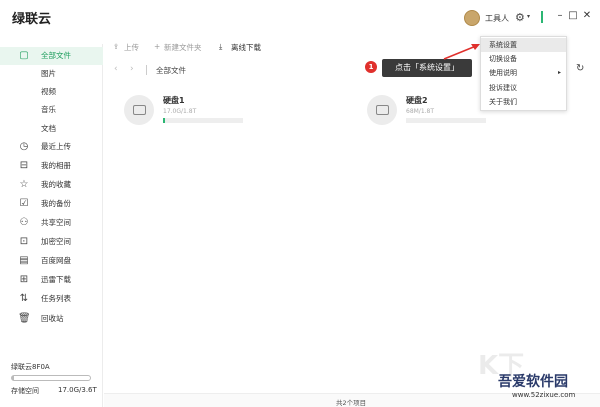 The image size is (600, 407). What do you see at coordinates (24, 222) in the screenshot?
I see `people-icon: ⚇` at bounding box center [24, 222].